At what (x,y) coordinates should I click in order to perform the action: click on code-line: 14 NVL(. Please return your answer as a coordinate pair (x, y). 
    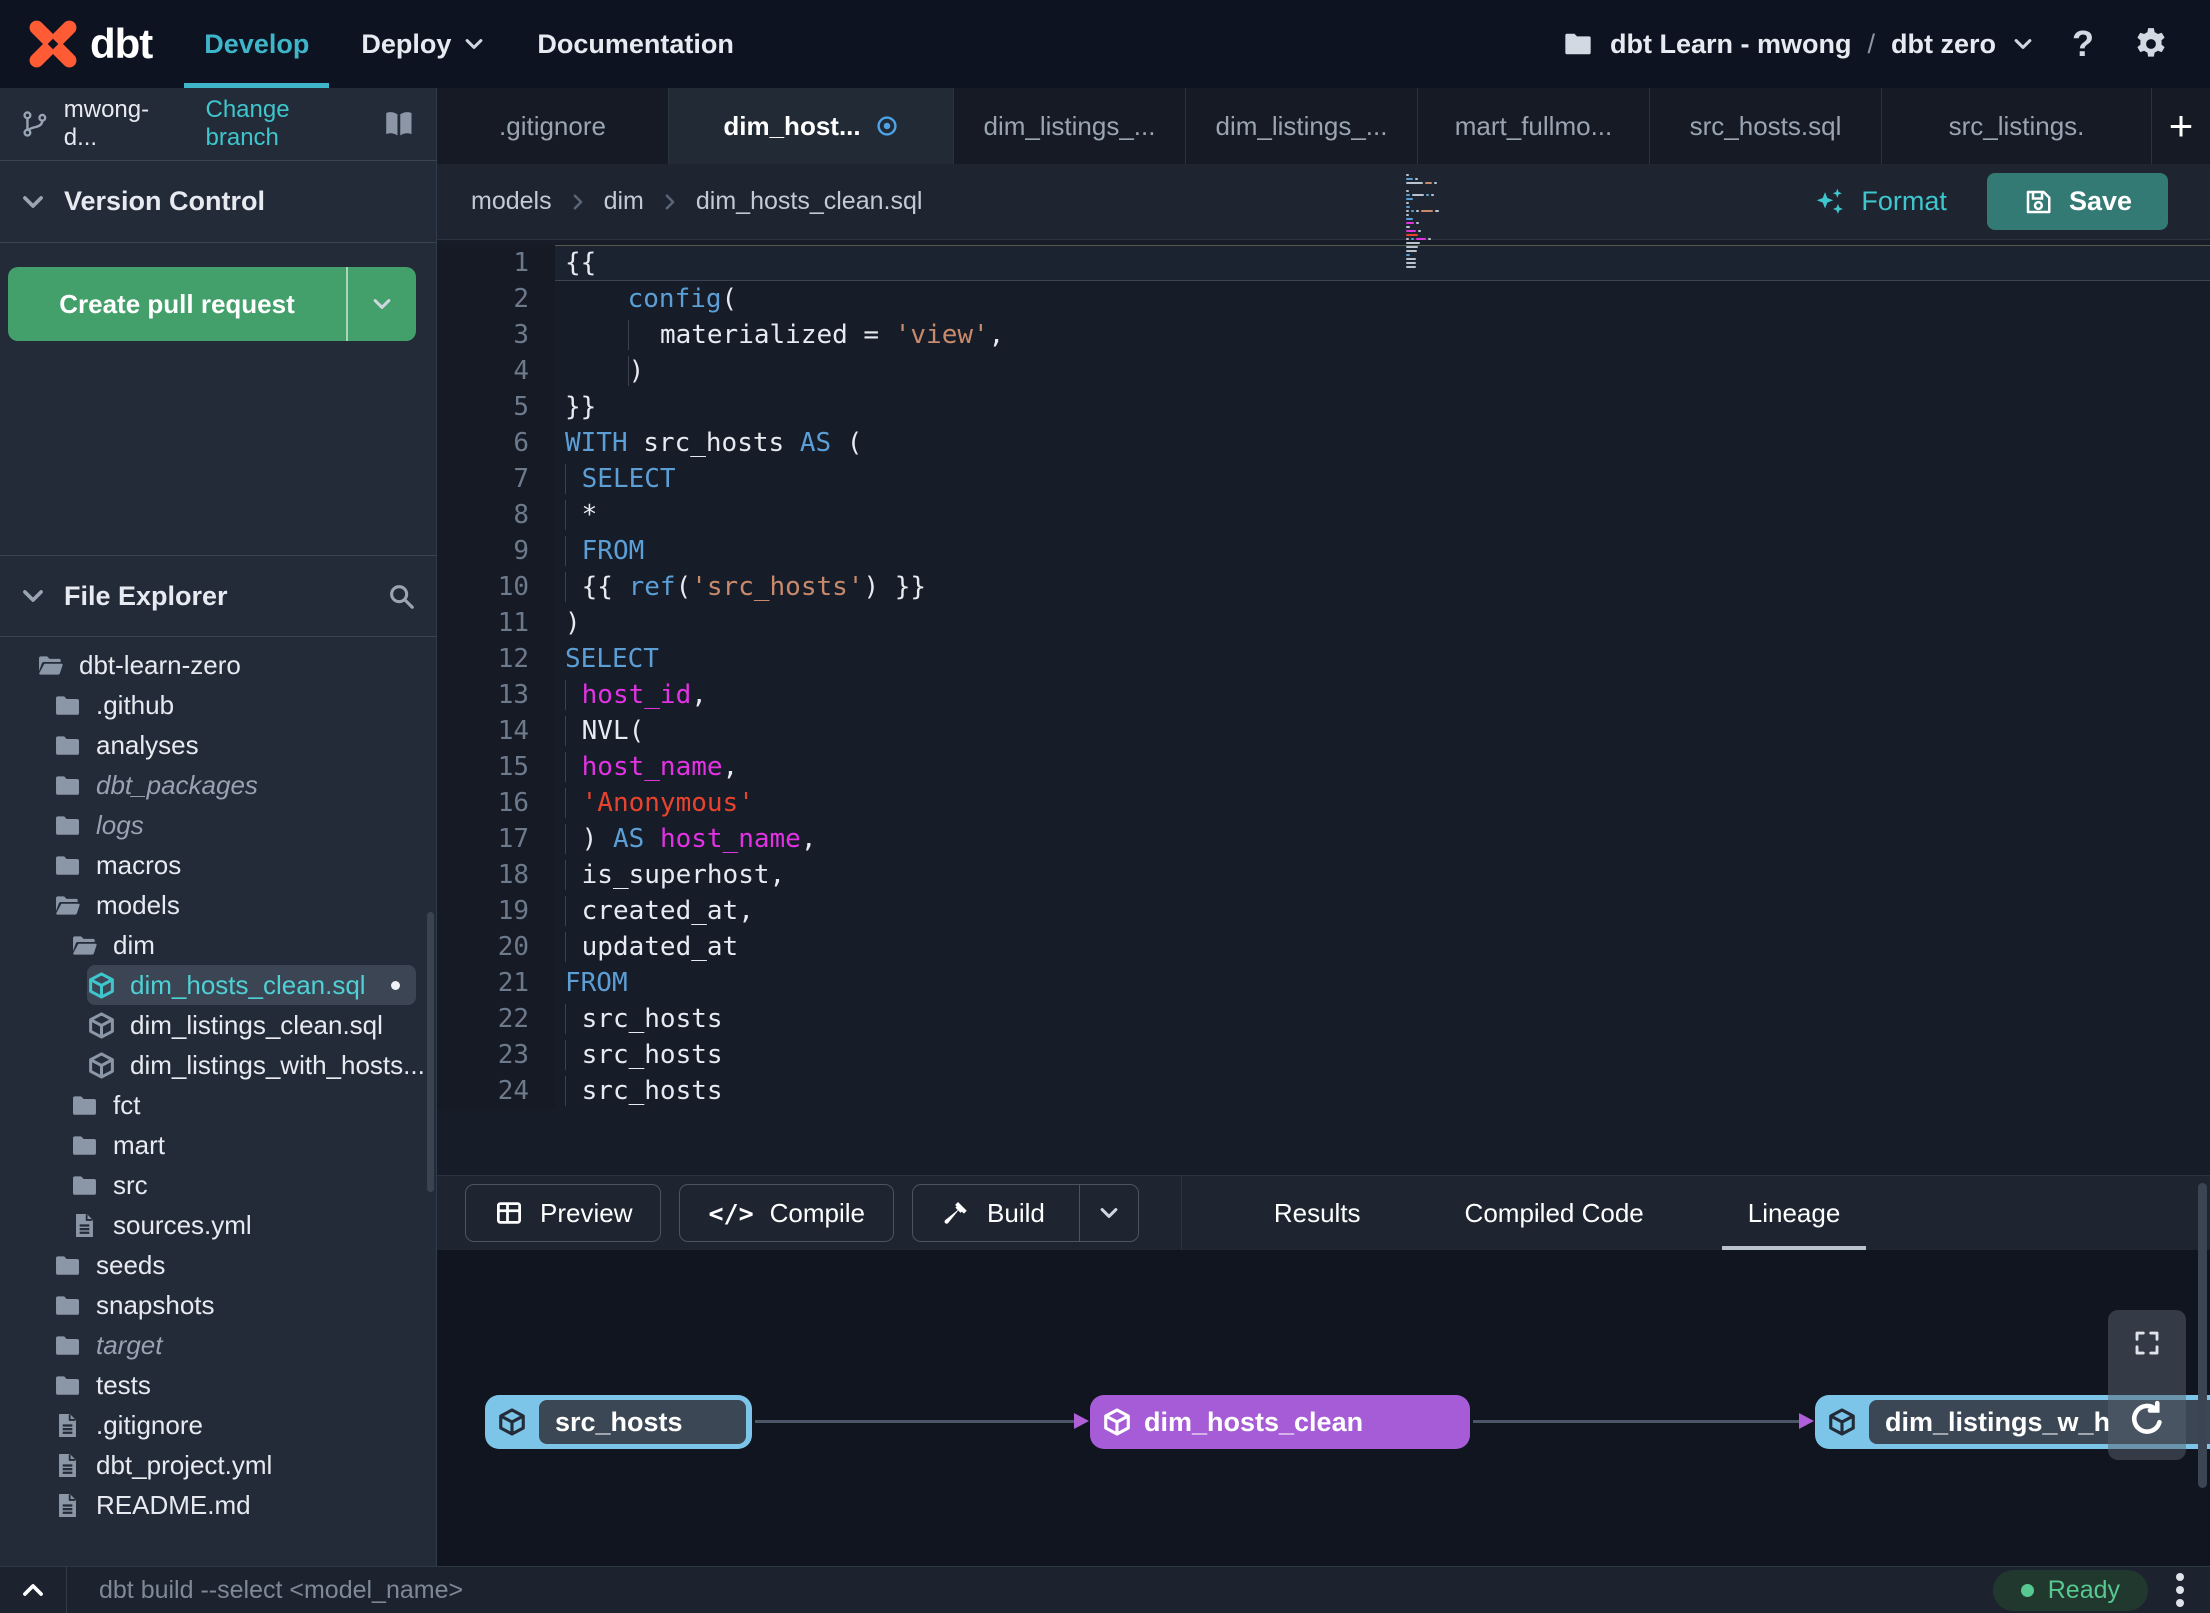
    Looking at the image, I should click on (1323, 731).